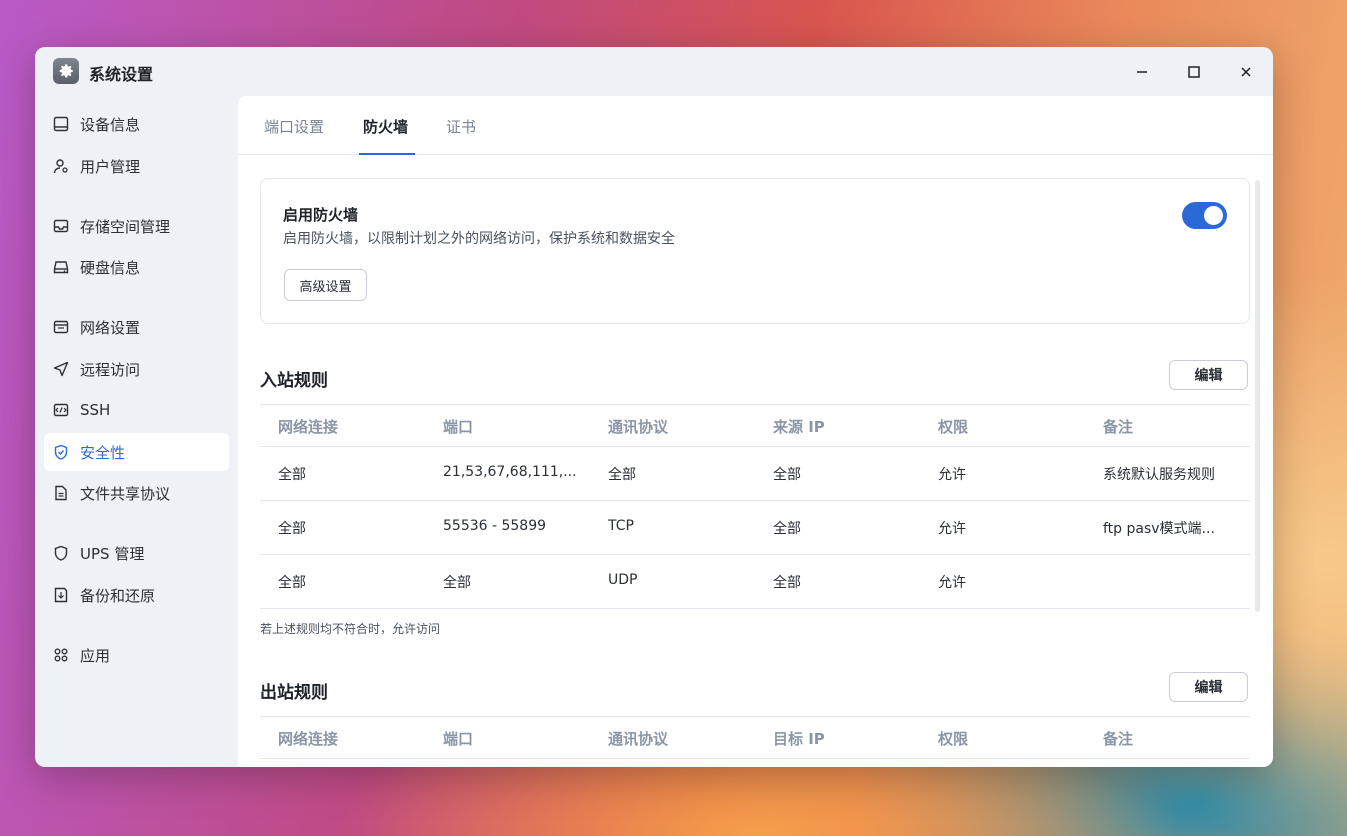 The width and height of the screenshot is (1347, 836). I want to click on maximize-icon, so click(1194, 72).